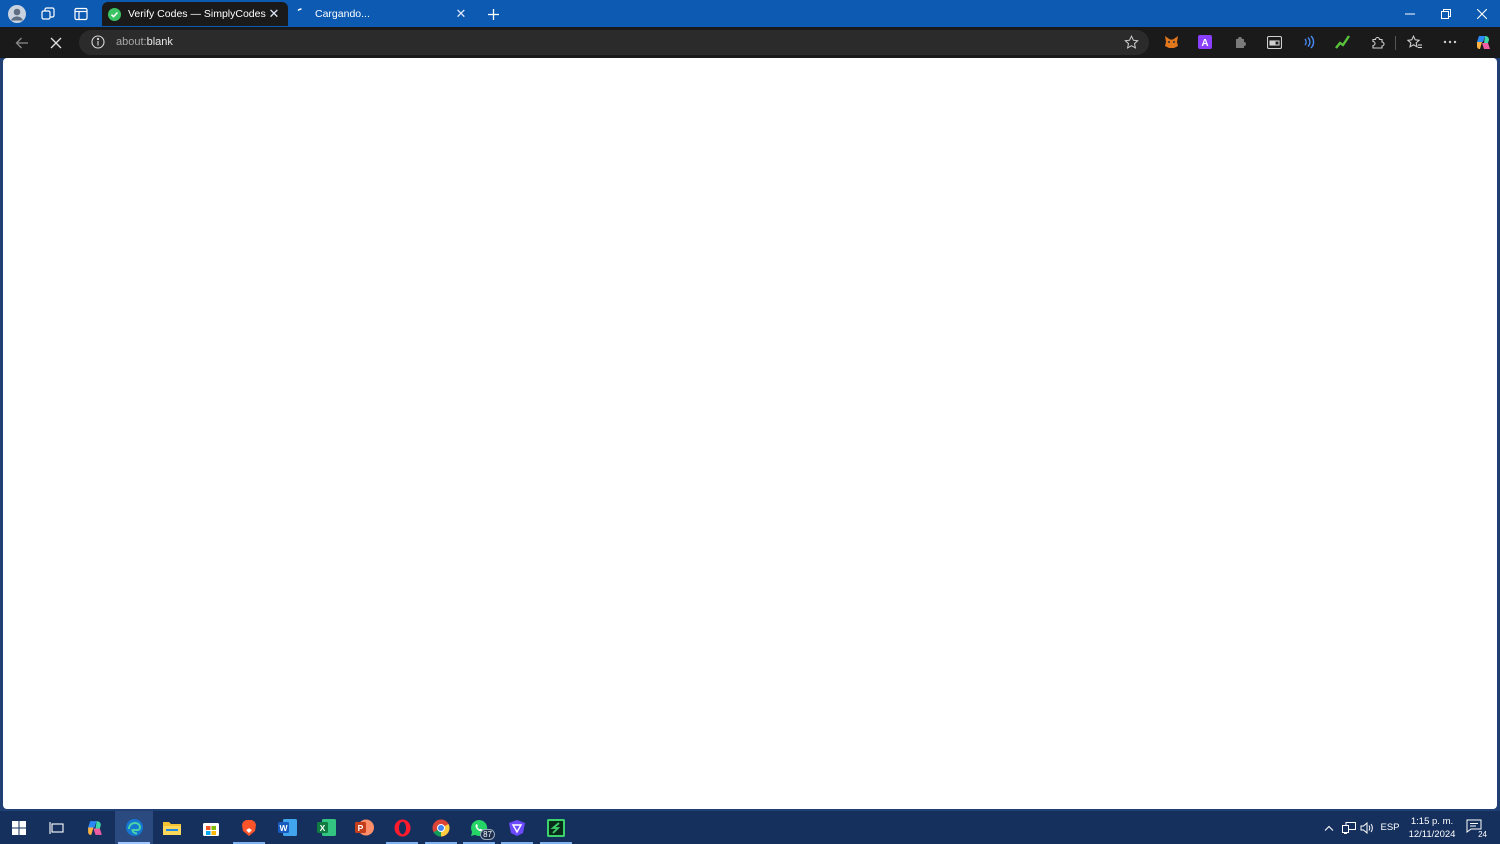 Image resolution: width=1500 pixels, height=844 pixels. What do you see at coordinates (95, 827) in the screenshot?
I see `copilot-app-icon` at bounding box center [95, 827].